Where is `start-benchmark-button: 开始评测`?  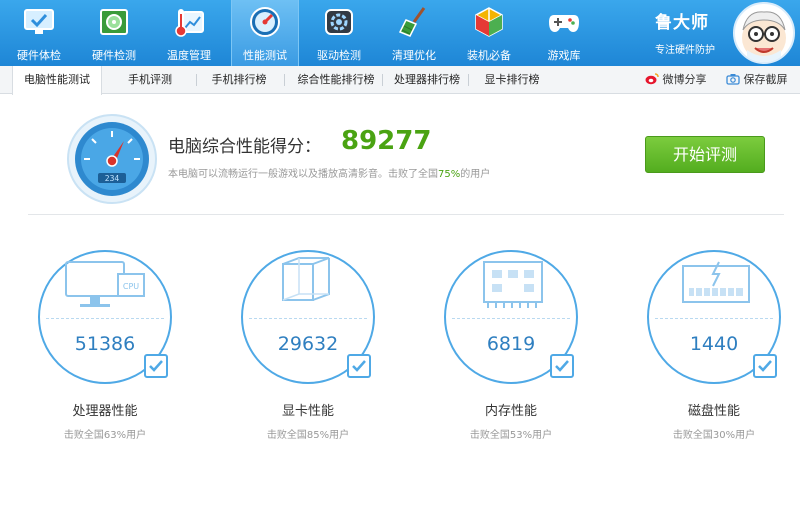 start-benchmark-button: 开始评测 is located at coordinates (705, 154).